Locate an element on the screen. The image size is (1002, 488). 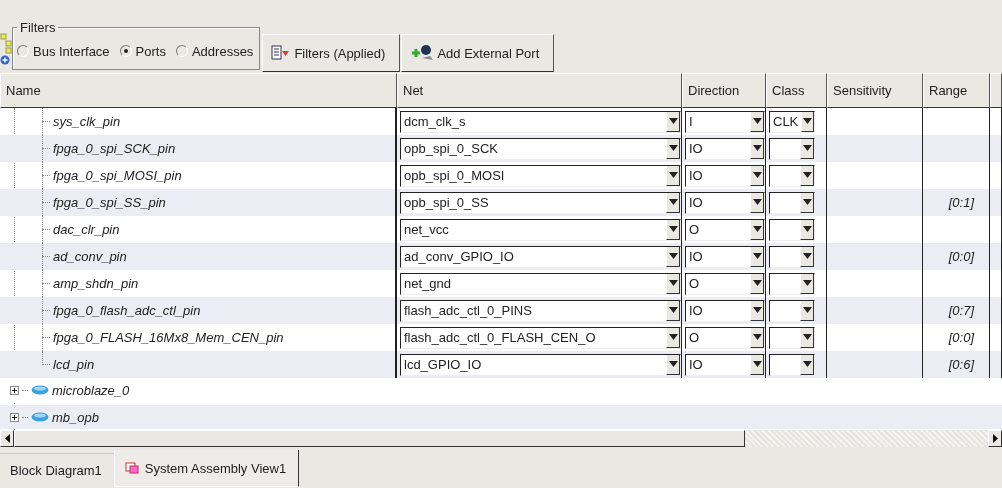
dropdown-field: lcd_GPIO_IO is located at coordinates (540, 364).